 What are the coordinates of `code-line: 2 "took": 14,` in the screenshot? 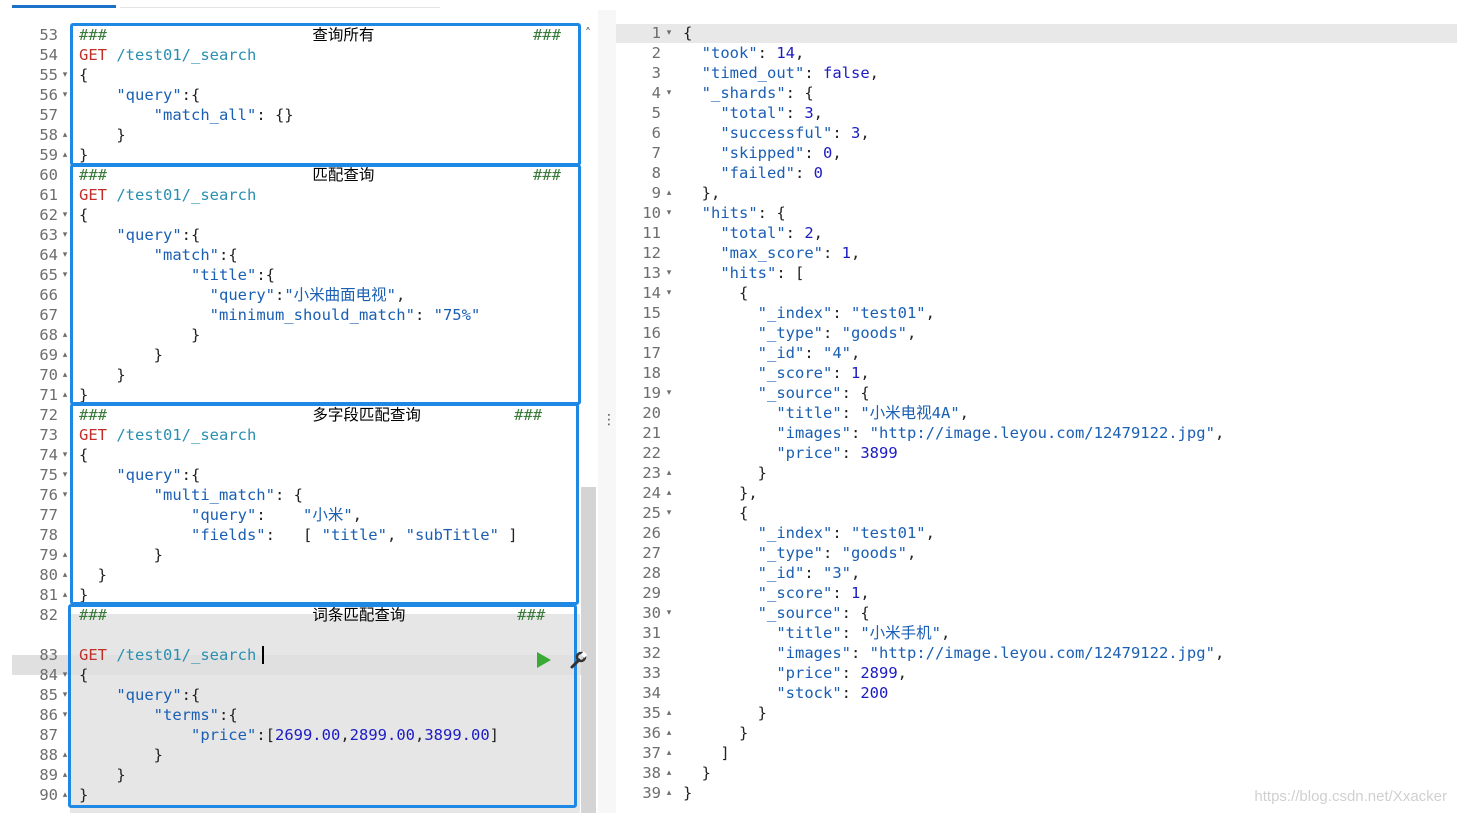 It's located at (1036, 53).